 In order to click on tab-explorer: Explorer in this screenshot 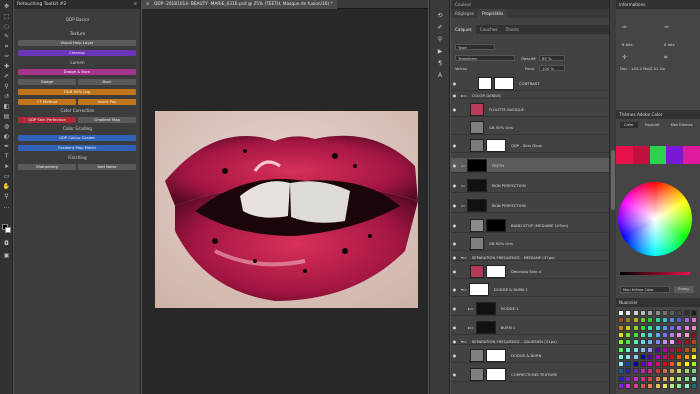, I will do `click(652, 125)`.